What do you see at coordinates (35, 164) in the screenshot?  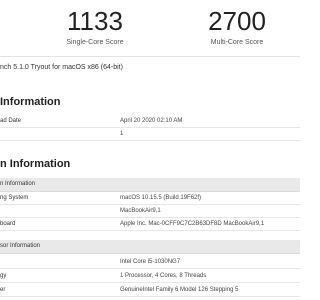 I see `system-information-heading: n Information` at bounding box center [35, 164].